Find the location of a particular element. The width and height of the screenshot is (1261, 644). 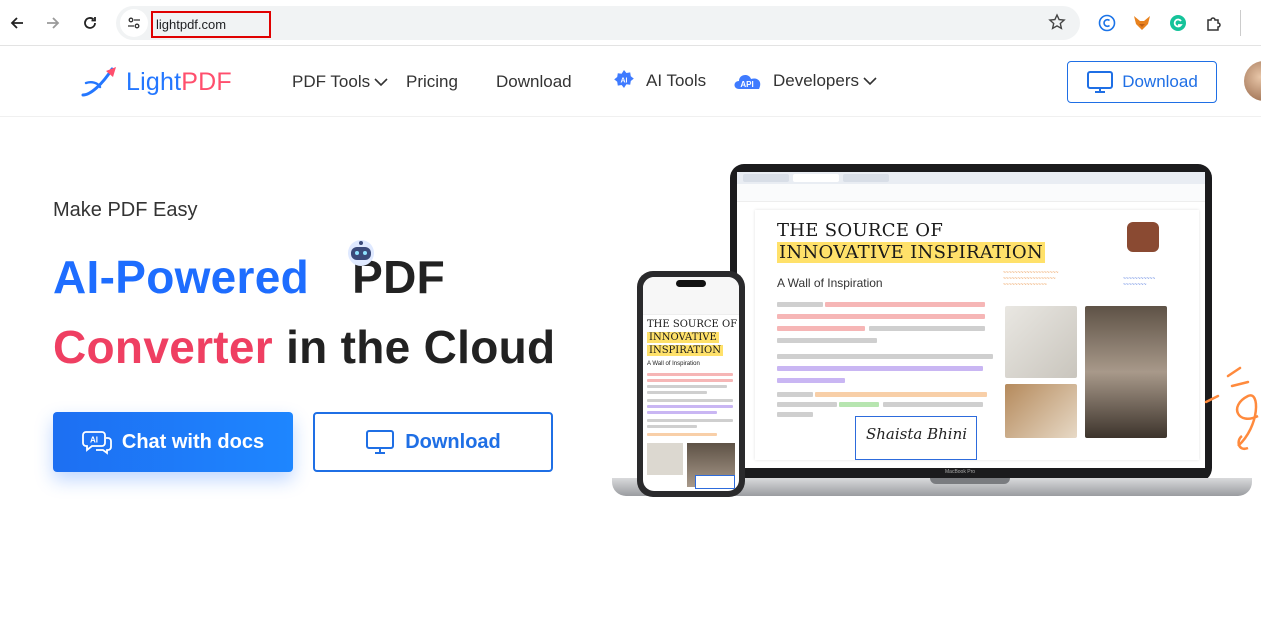

hero-download-button: Download is located at coordinates (433, 442).